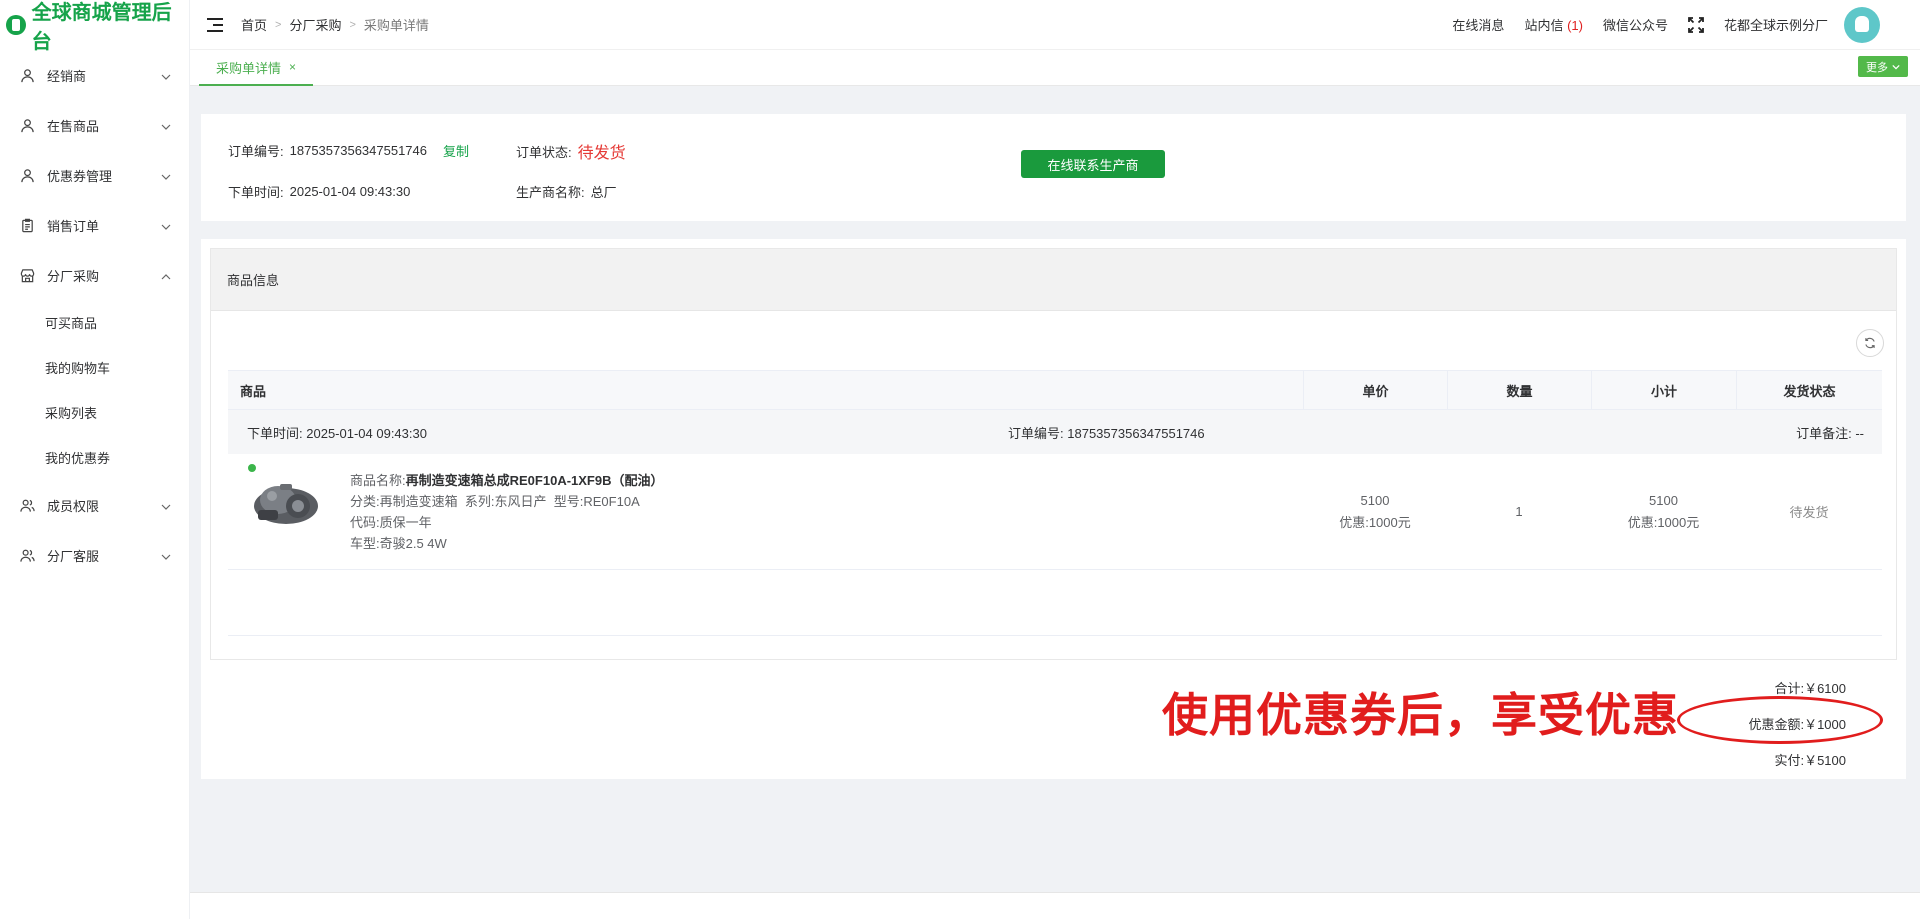 This screenshot has width=1920, height=919. Describe the element at coordinates (94, 322) in the screenshot. I see `sidebar-subitem-buyable: 可买商品` at that location.